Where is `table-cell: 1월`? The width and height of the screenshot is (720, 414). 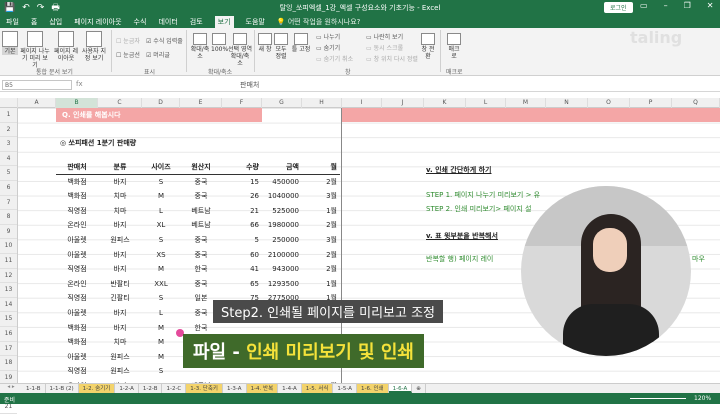 table-cell: 1월 is located at coordinates (321, 211).